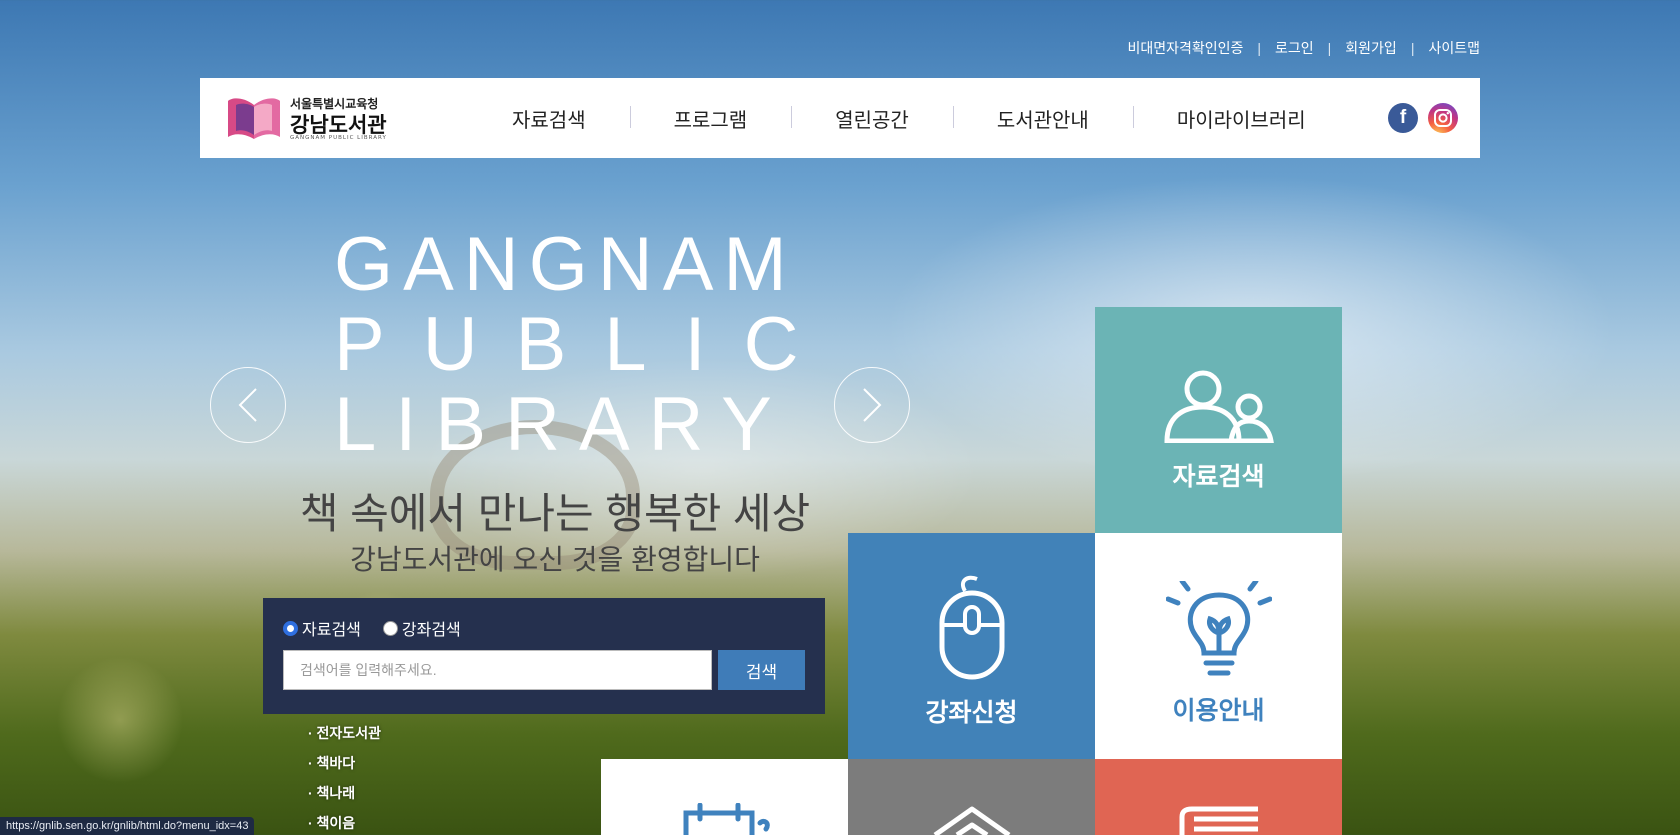 This screenshot has width=1680, height=835. I want to click on quick-link-chaekbada: · 책바다, so click(344, 763).